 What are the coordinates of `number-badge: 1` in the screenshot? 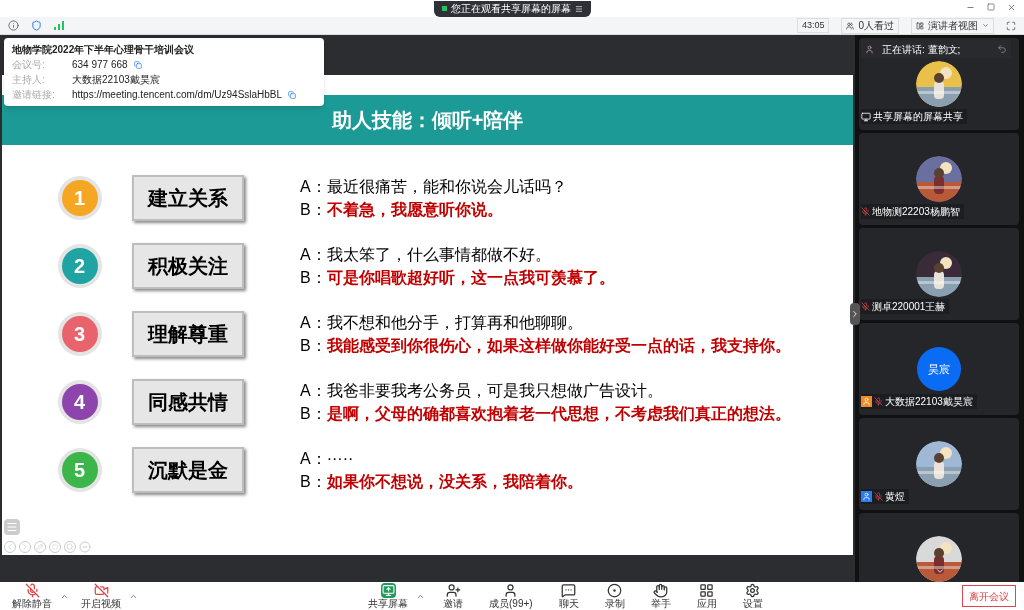 It's located at (79, 198).